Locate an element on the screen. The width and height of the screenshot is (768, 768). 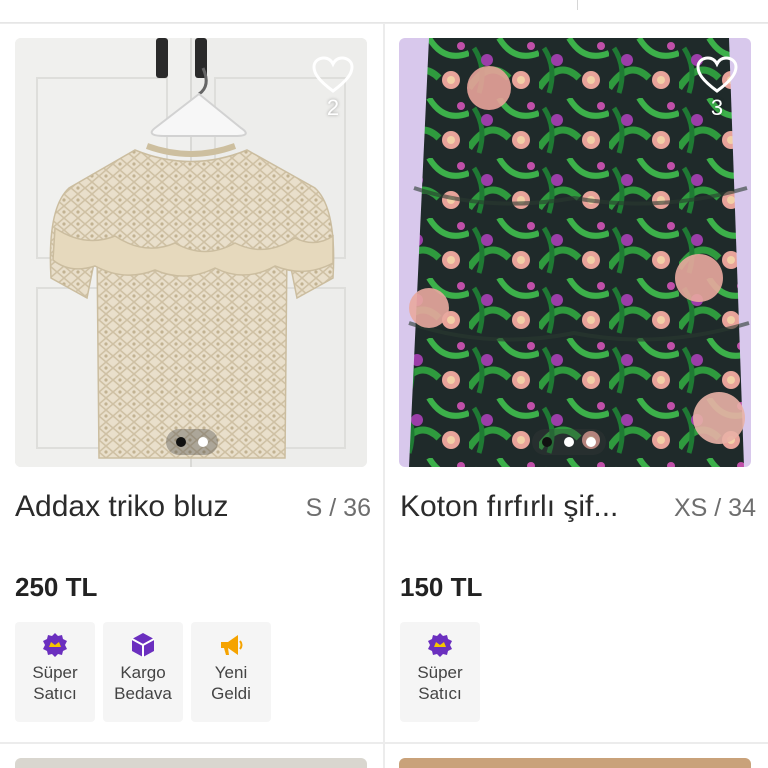
product-price: 250 TL is located at coordinates (56, 587).